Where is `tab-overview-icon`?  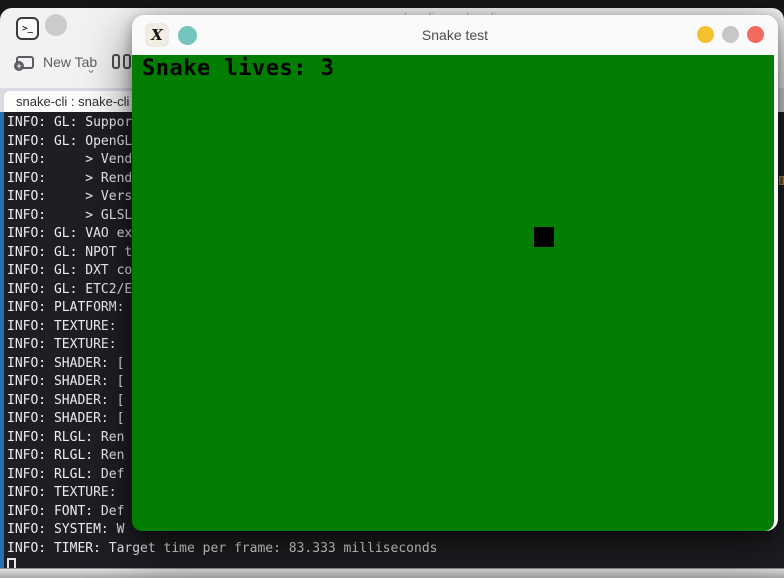
tab-overview-icon is located at coordinates (123, 64).